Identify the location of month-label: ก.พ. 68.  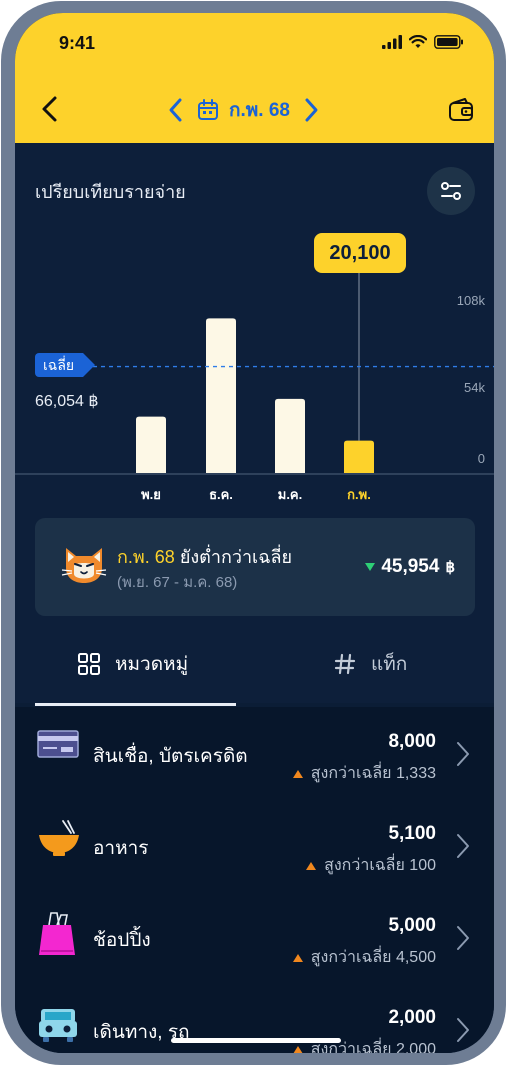
(259, 110).